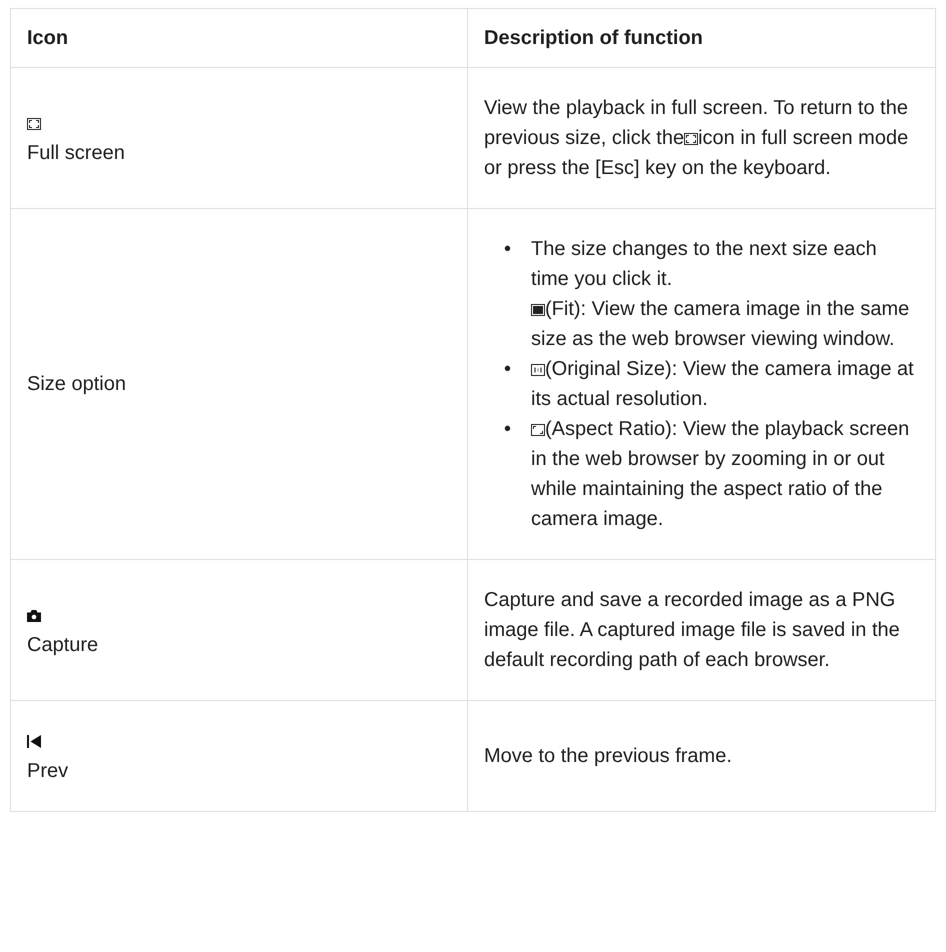  What do you see at coordinates (704, 264) in the screenshot?
I see `description-text: The size changes to the next size each time you click it.` at bounding box center [704, 264].